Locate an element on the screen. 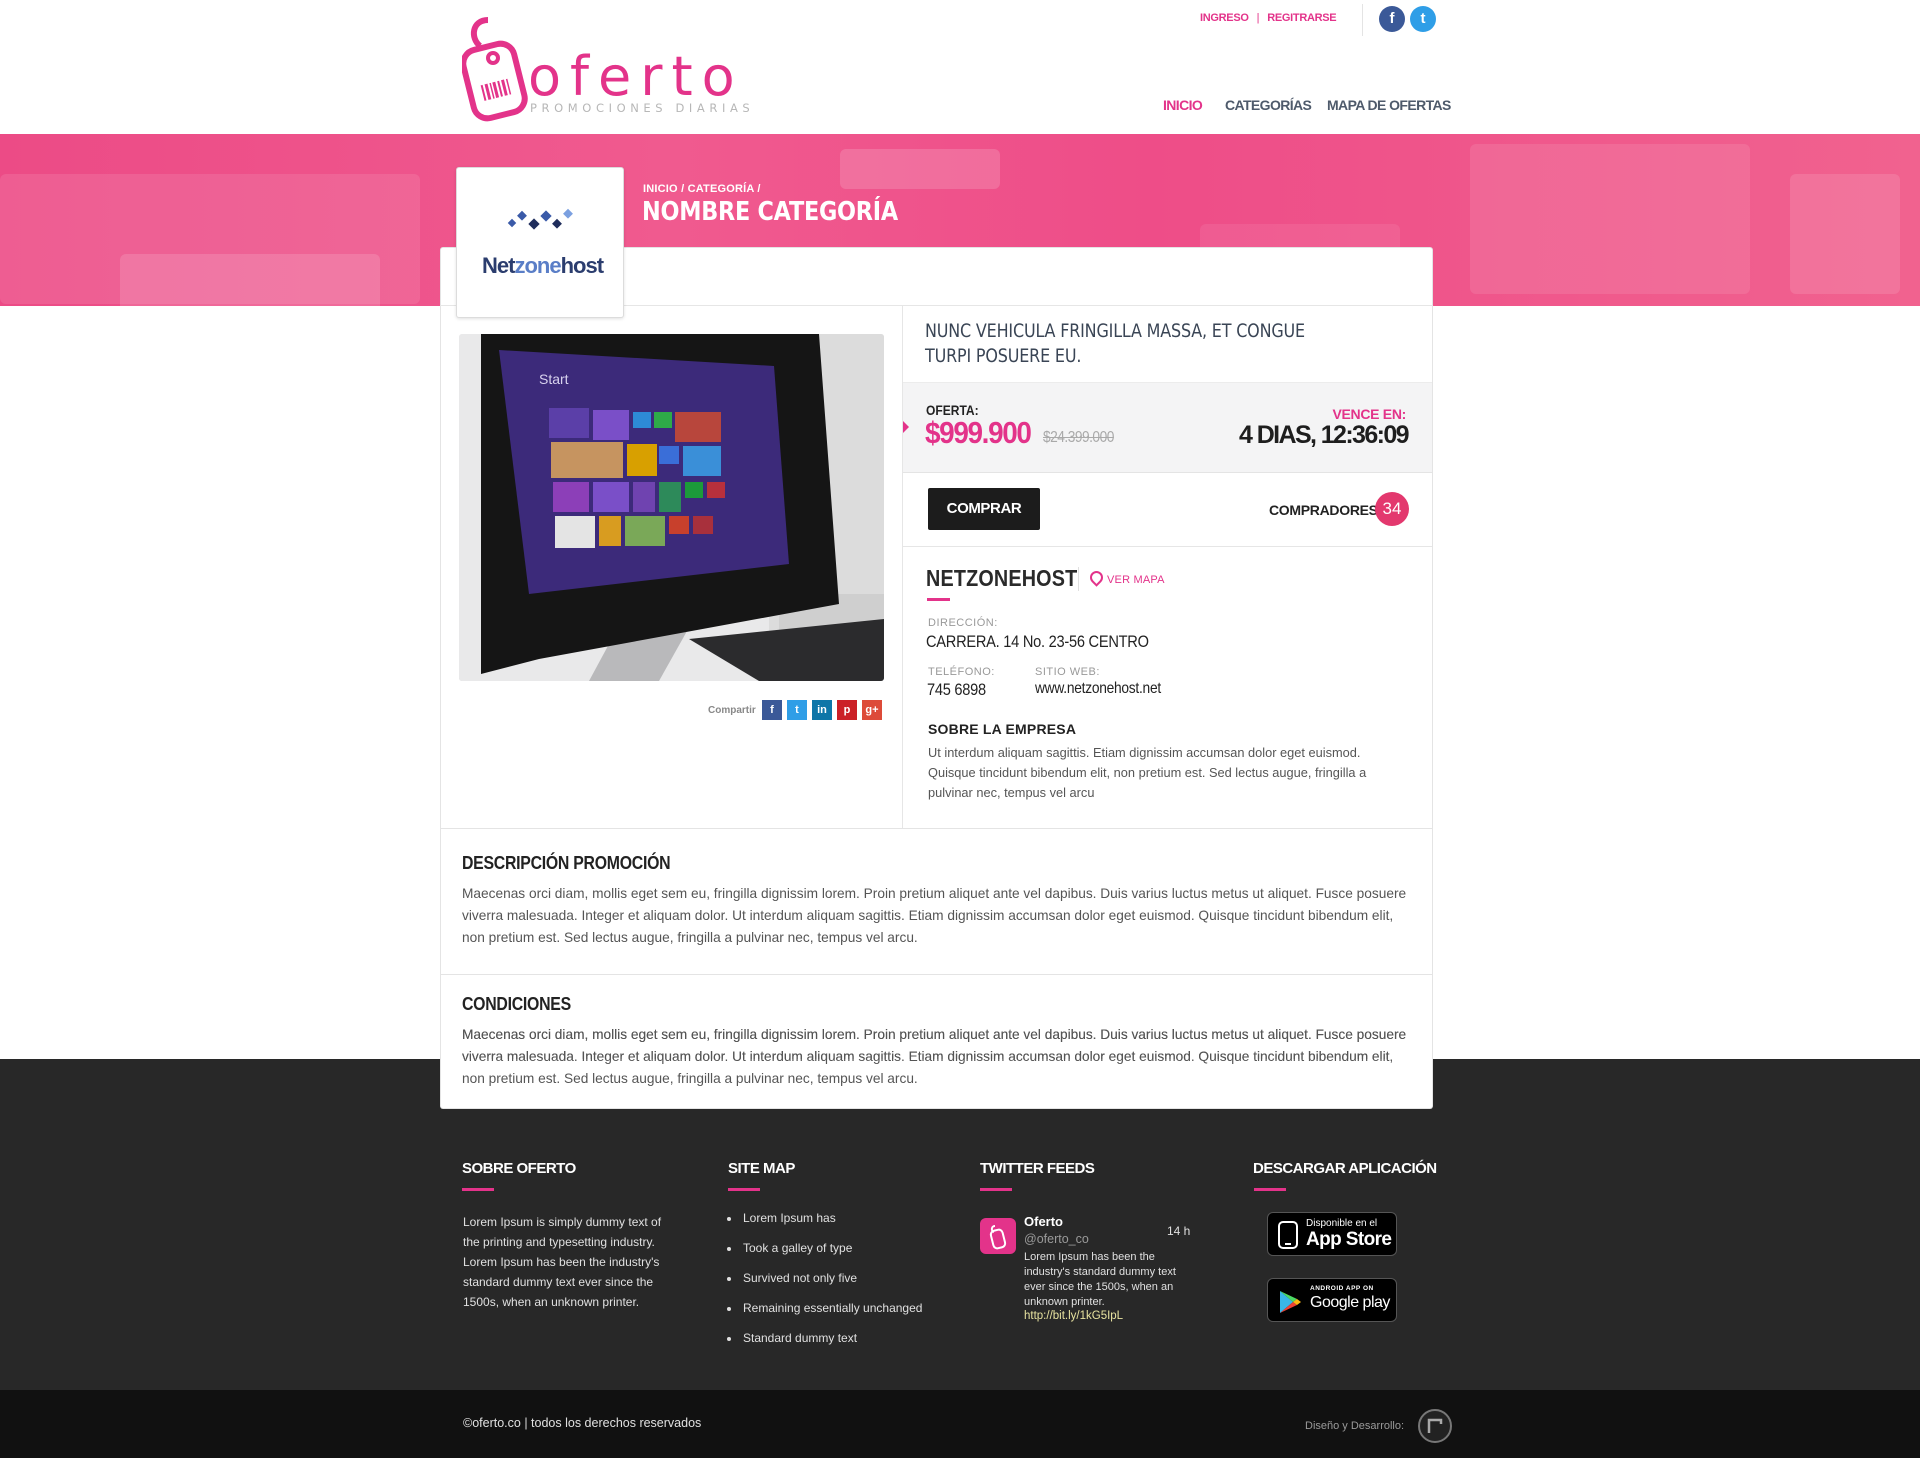 Image resolution: width=1920 pixels, height=1458 pixels. tweet-avatar is located at coordinates (998, 1236).